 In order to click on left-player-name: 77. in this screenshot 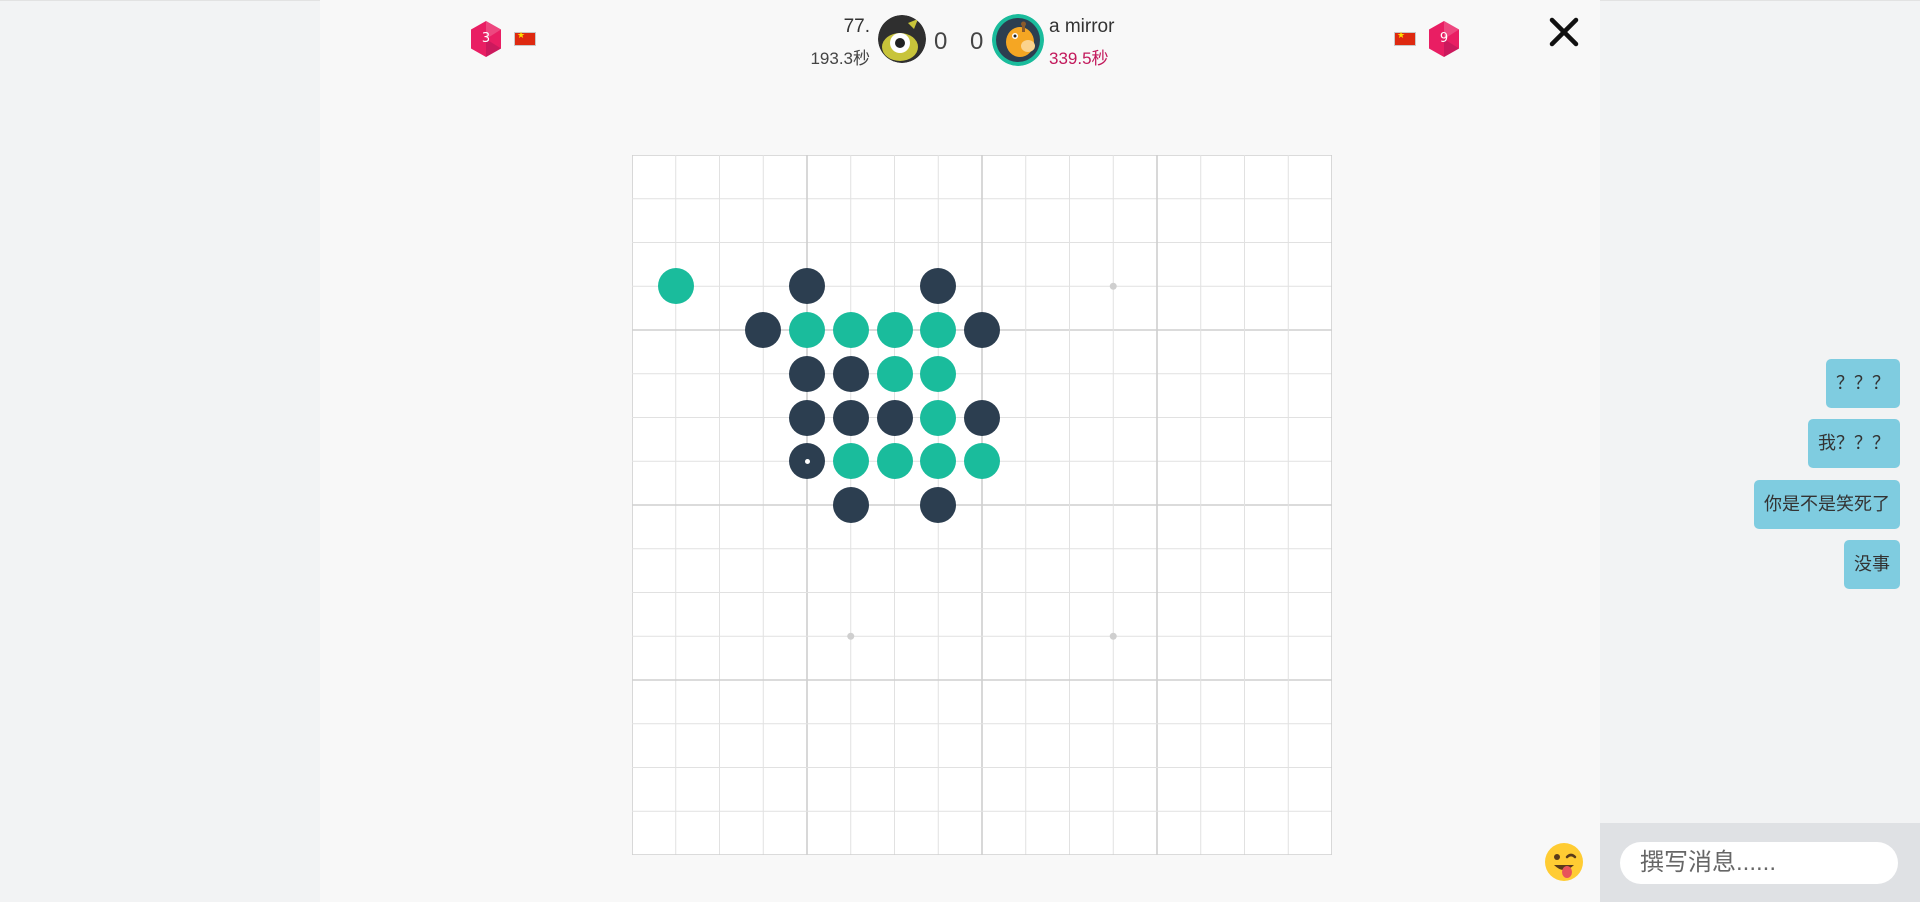, I will do `click(857, 27)`.